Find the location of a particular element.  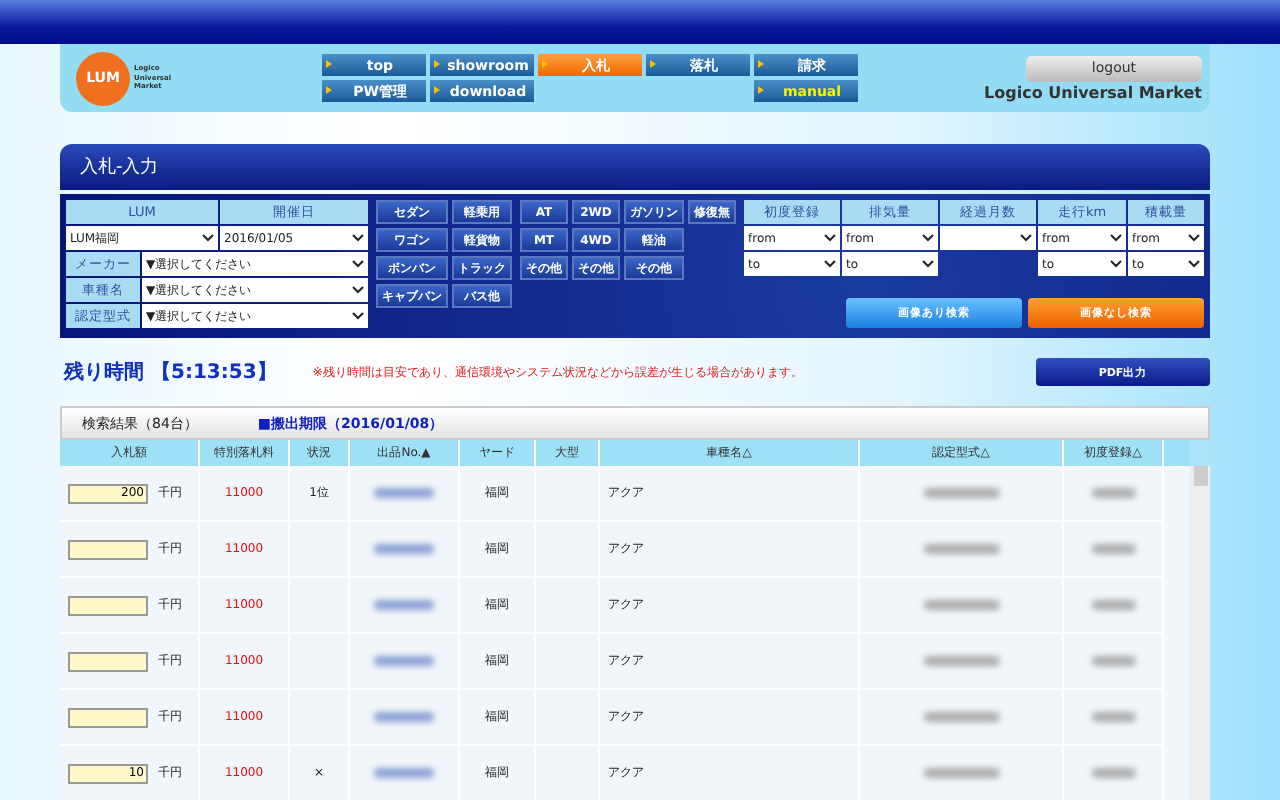

page-title: 入札-入力 is located at coordinates (119, 167).